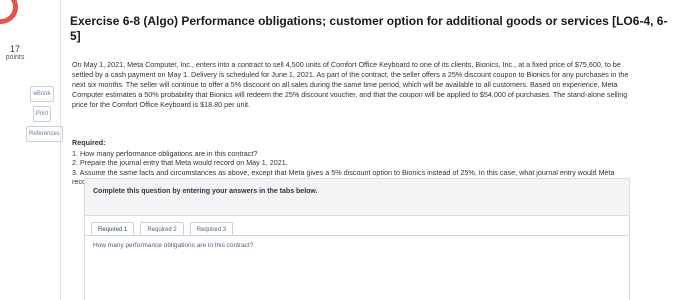 This screenshot has width=700, height=300. What do you see at coordinates (14, 49) in the screenshot?
I see `points-value: 17` at bounding box center [14, 49].